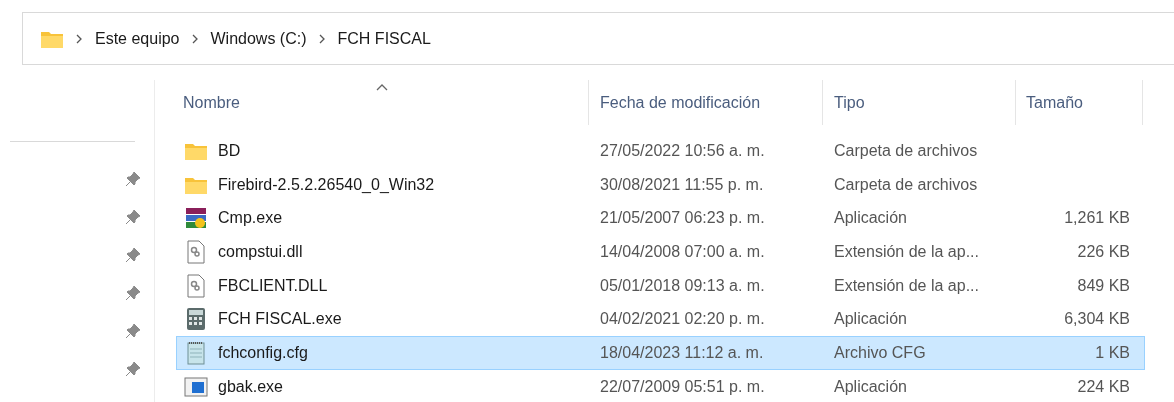  Describe the element at coordinates (1097, 218) in the screenshot. I see `file-size: 1,261 KB` at that location.